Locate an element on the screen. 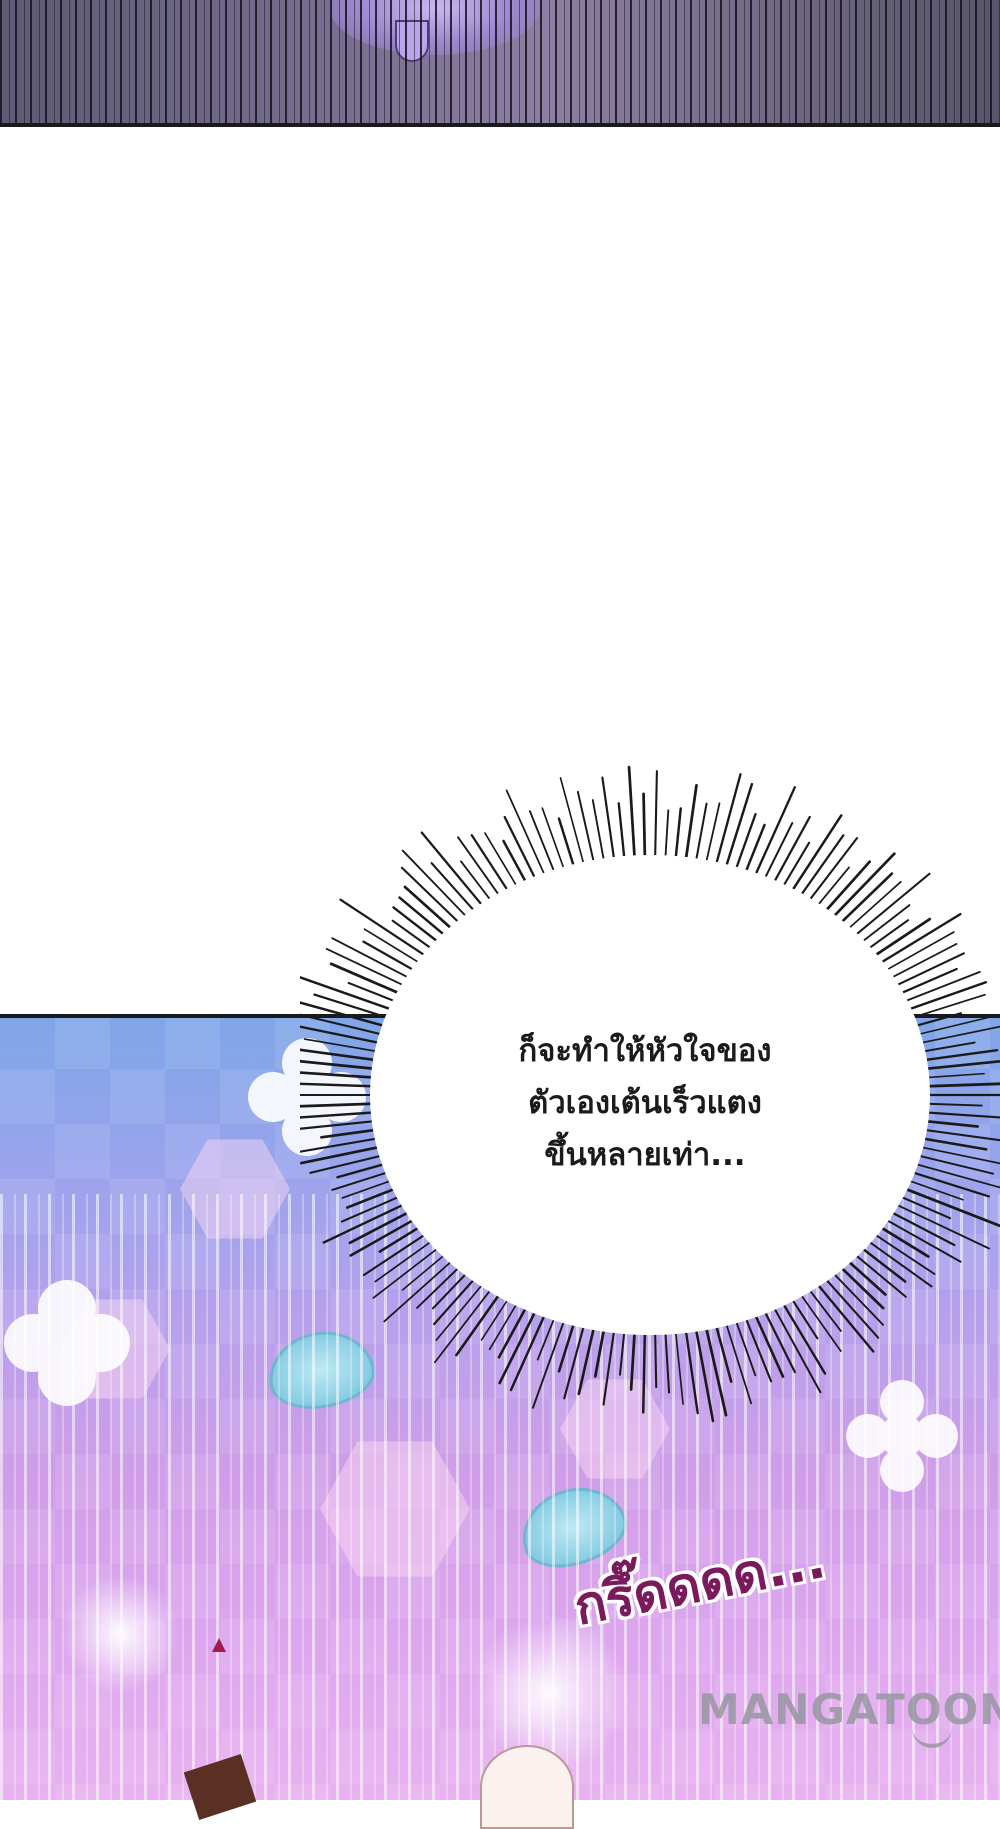 This screenshot has width=1000, height=1829. top-comic-panel is located at coordinates (500, 63).